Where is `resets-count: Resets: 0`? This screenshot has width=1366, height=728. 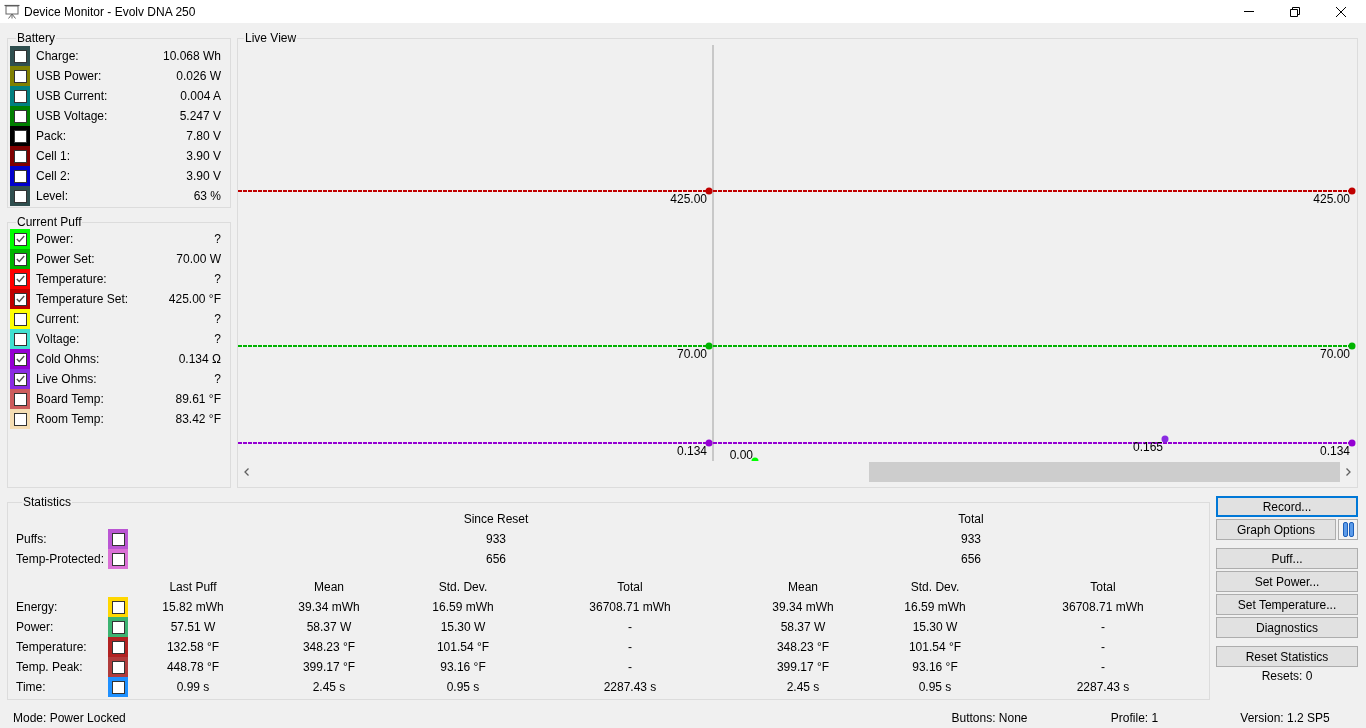
resets-count: Resets: 0 is located at coordinates (1287, 676).